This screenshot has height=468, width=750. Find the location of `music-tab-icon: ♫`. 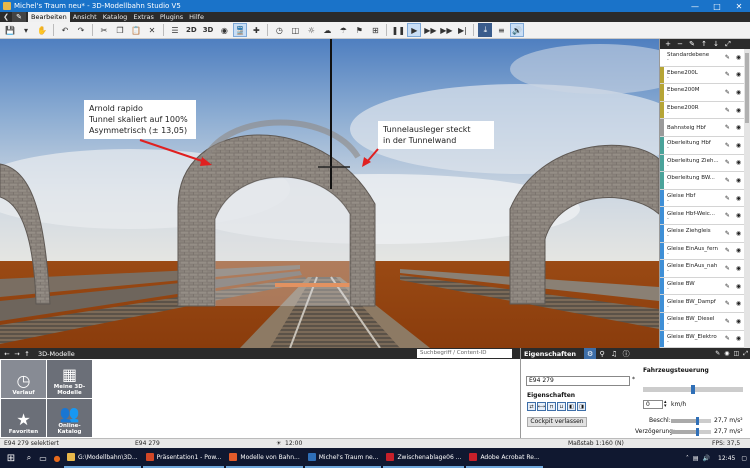

music-tab-icon: ♫ is located at coordinates (614, 353).